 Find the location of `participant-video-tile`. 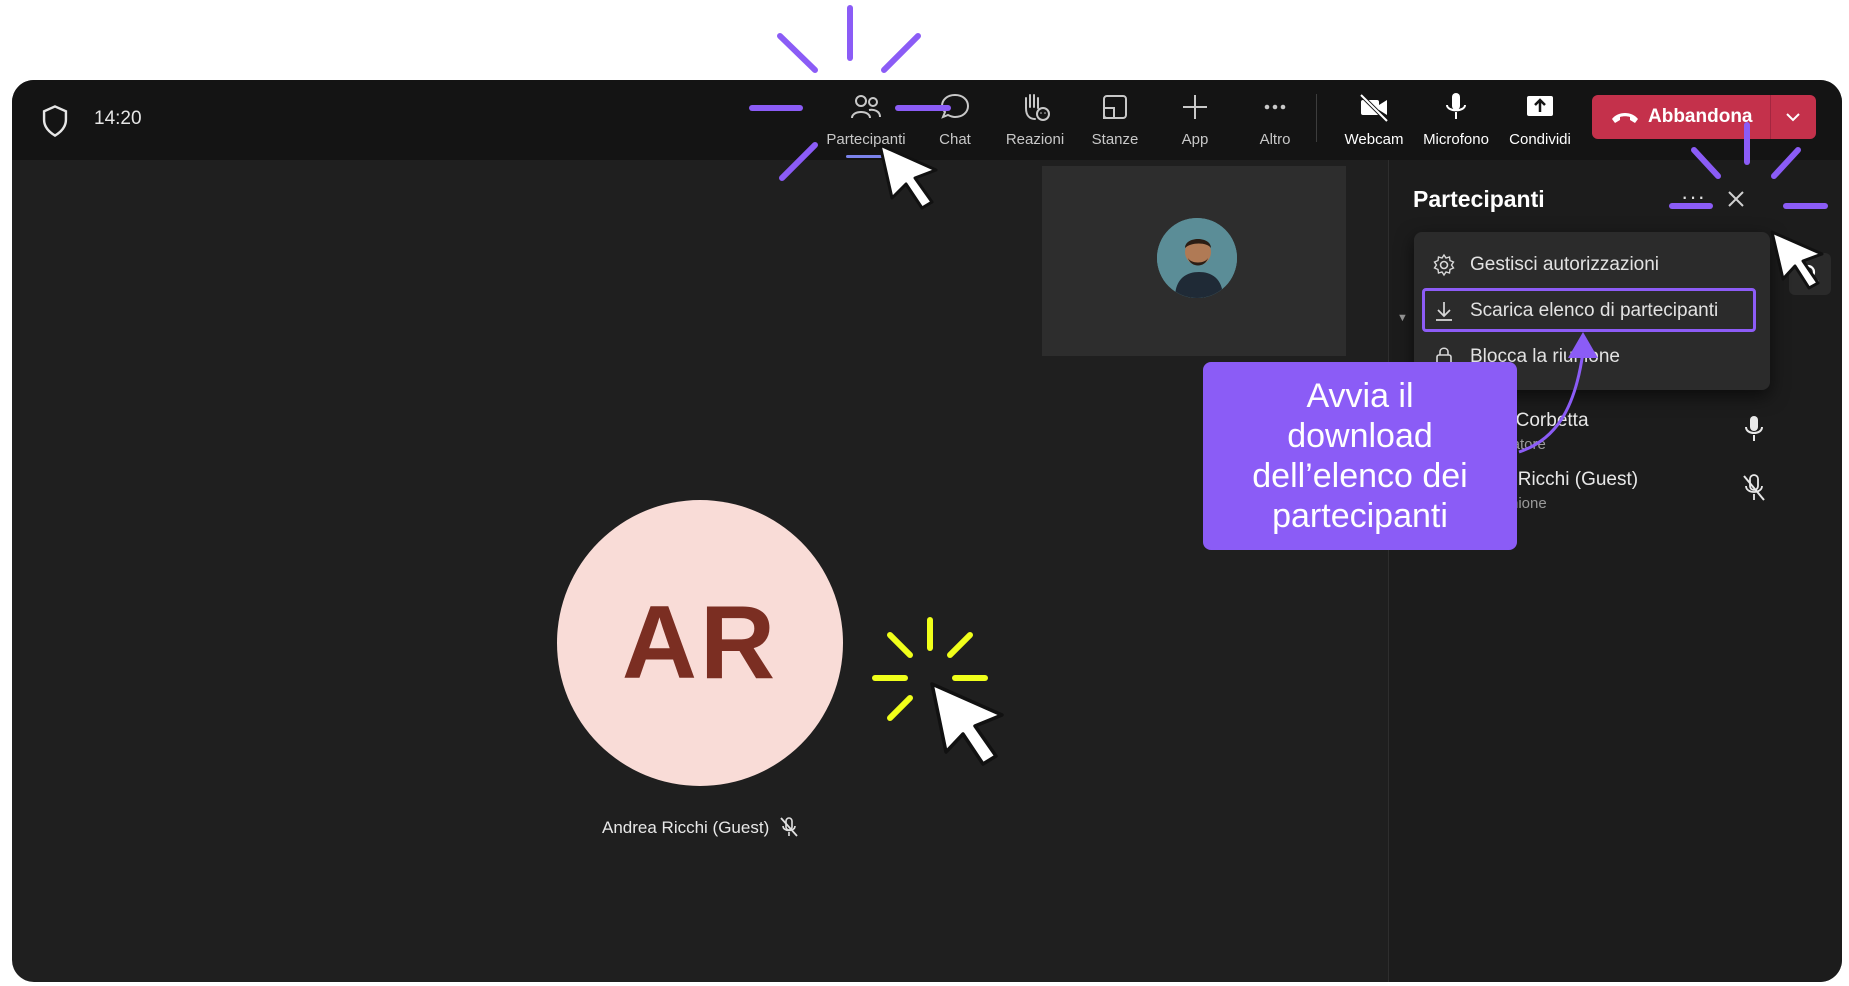

participant-video-tile is located at coordinates (1194, 261).